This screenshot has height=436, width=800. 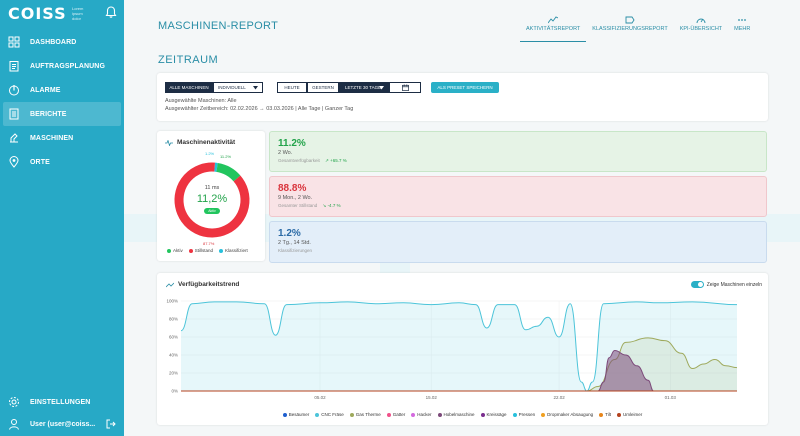 I want to click on trend-title-row: Verfügbarkeitstrend, so click(x=202, y=284).